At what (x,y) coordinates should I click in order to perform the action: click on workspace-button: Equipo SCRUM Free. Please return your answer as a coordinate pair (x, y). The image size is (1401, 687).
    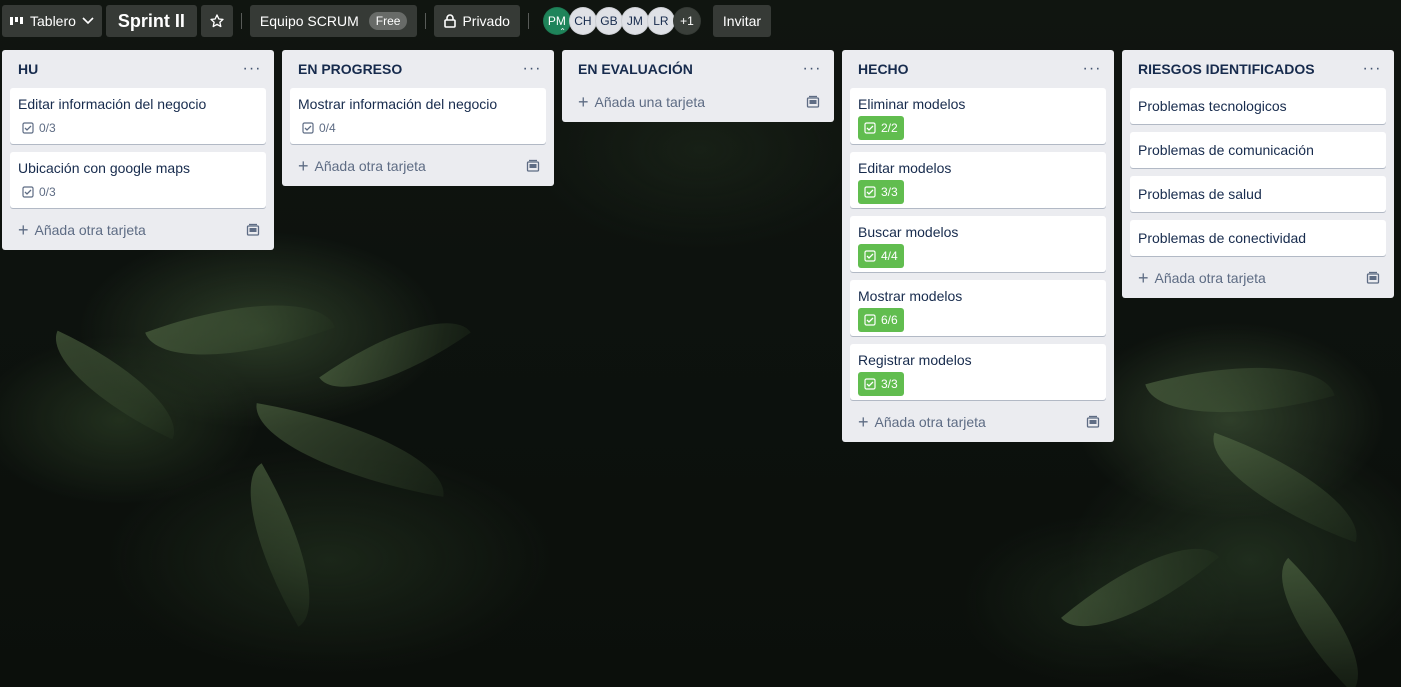
    Looking at the image, I should click on (333, 21).